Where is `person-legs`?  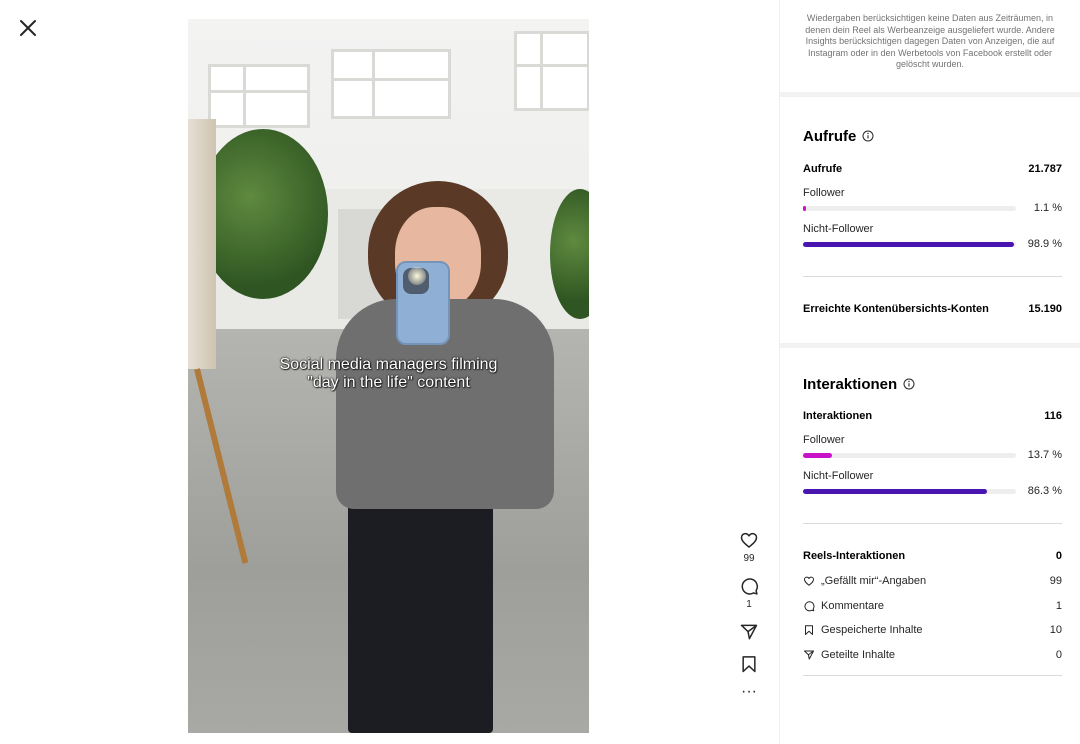
person-legs is located at coordinates (420, 616).